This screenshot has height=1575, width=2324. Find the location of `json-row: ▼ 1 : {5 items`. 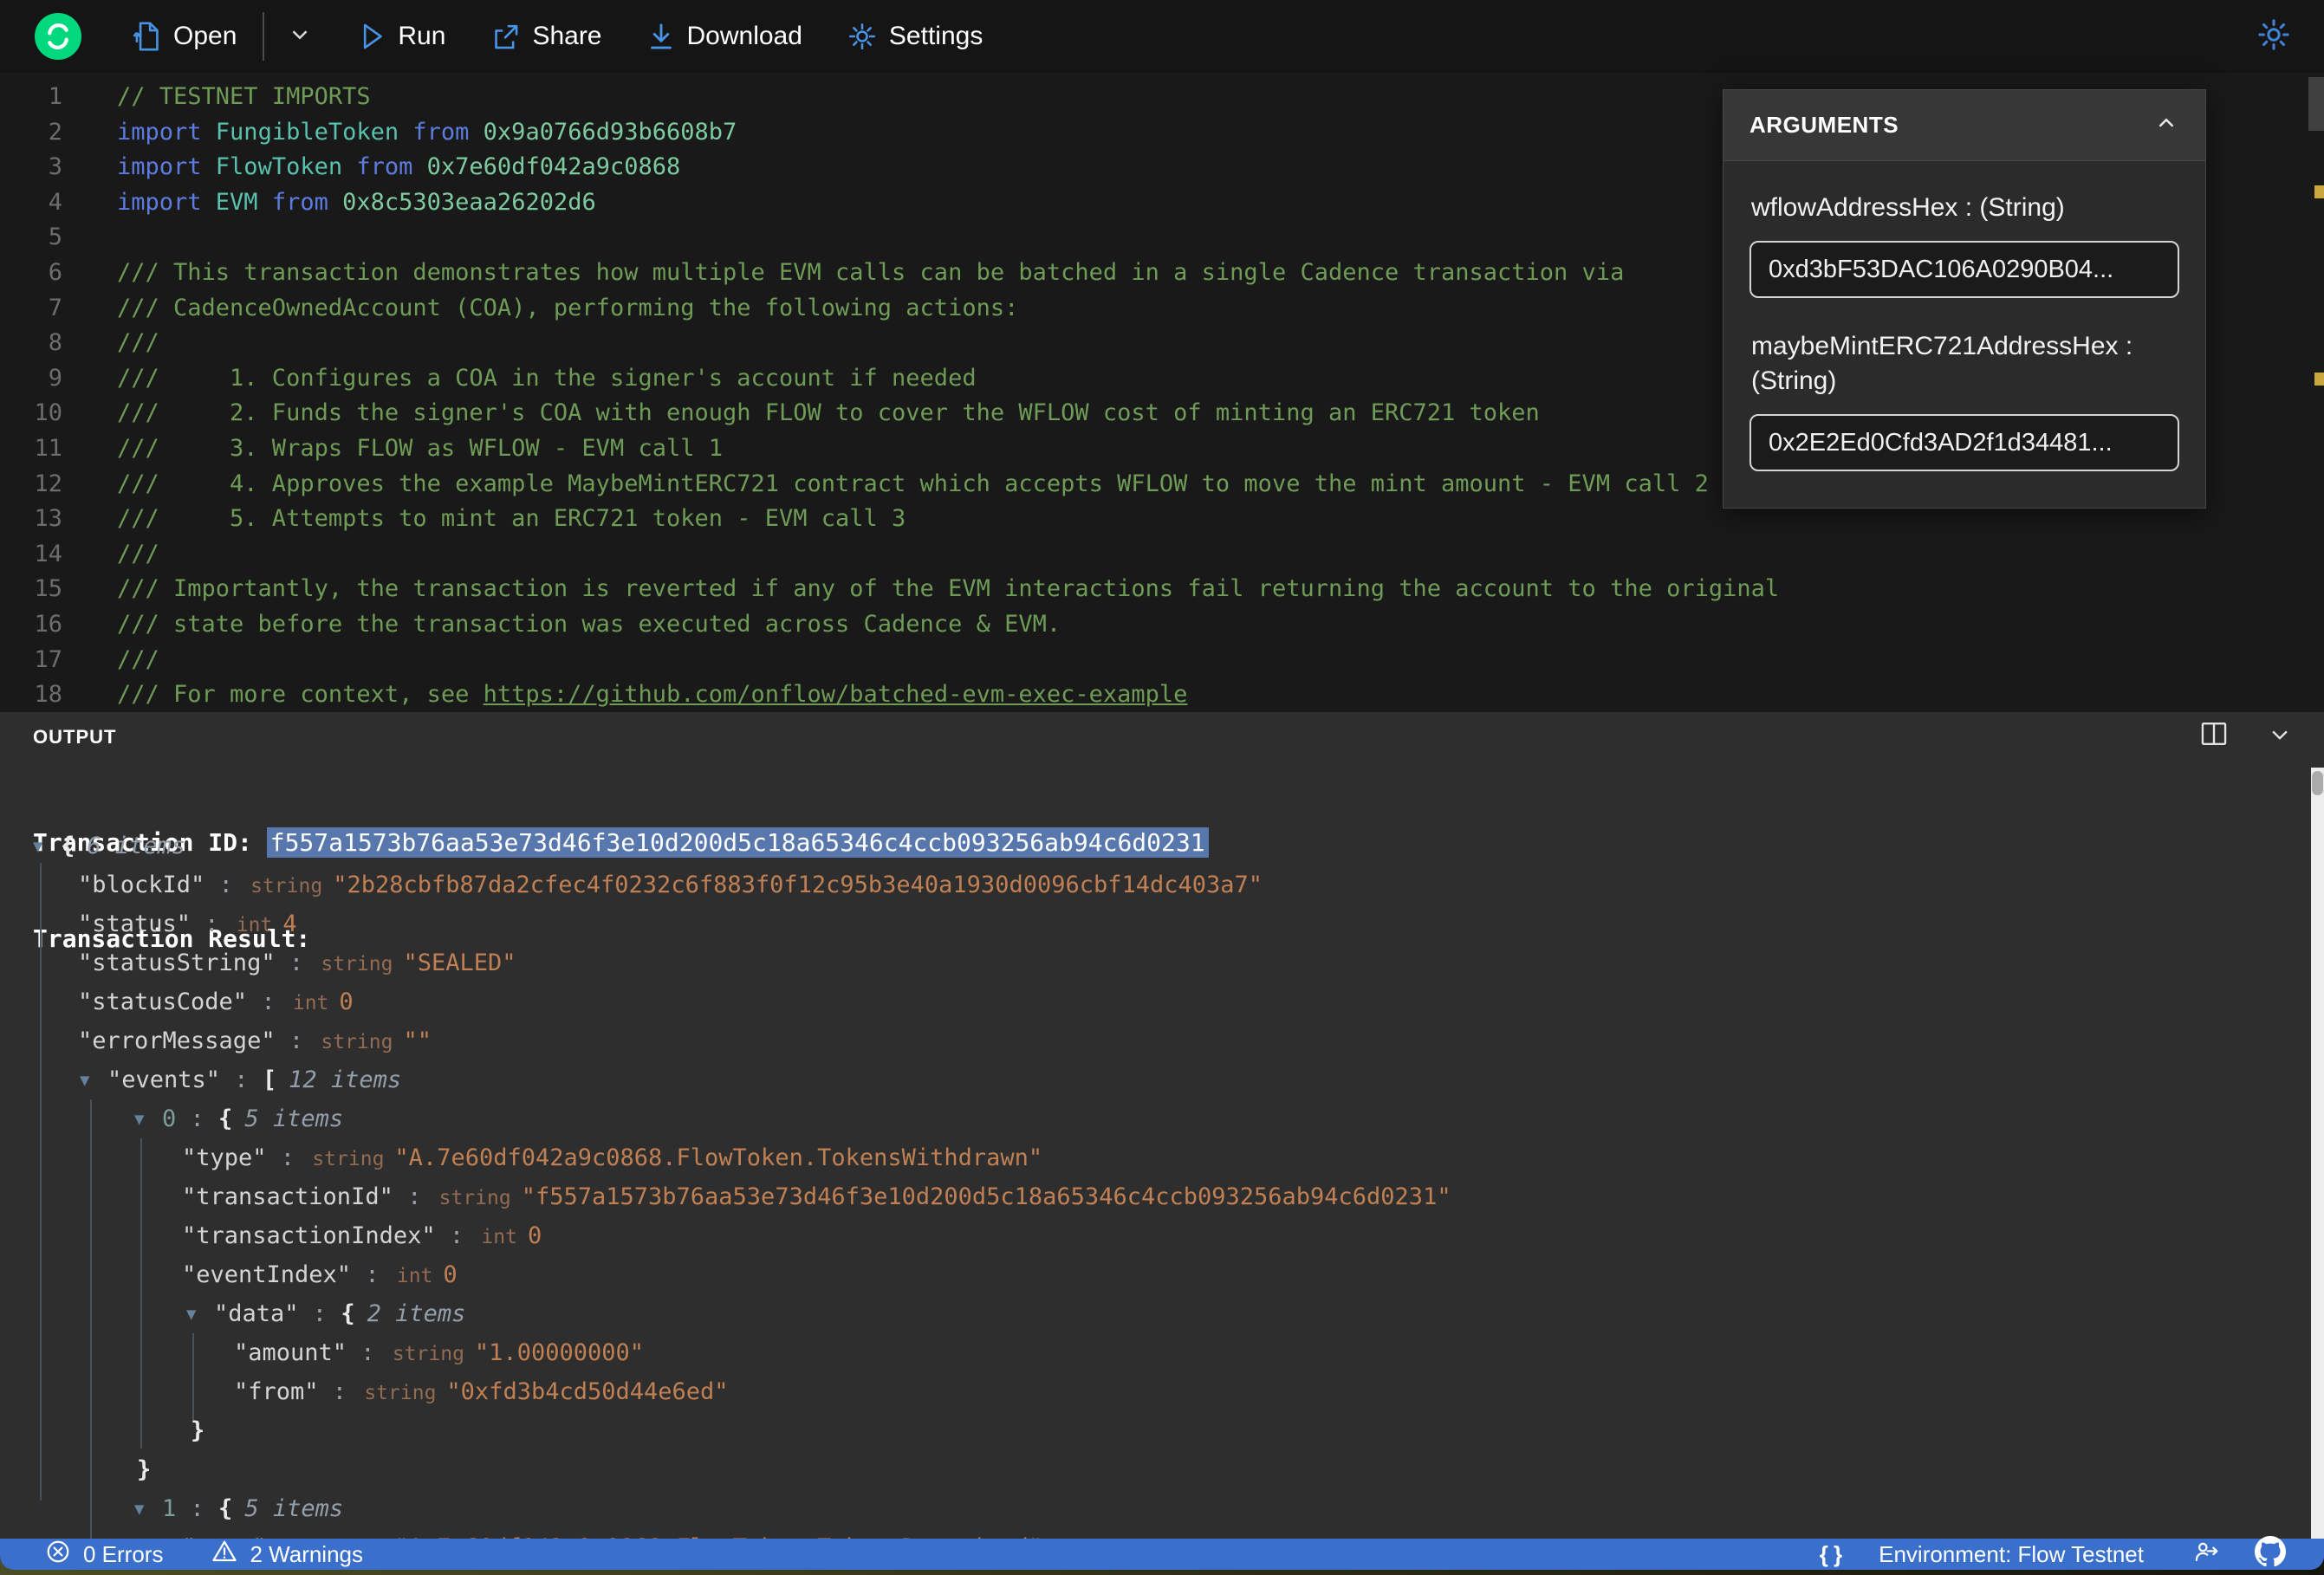

json-row: ▼ 1 : {5 items is located at coordinates (1162, 1508).